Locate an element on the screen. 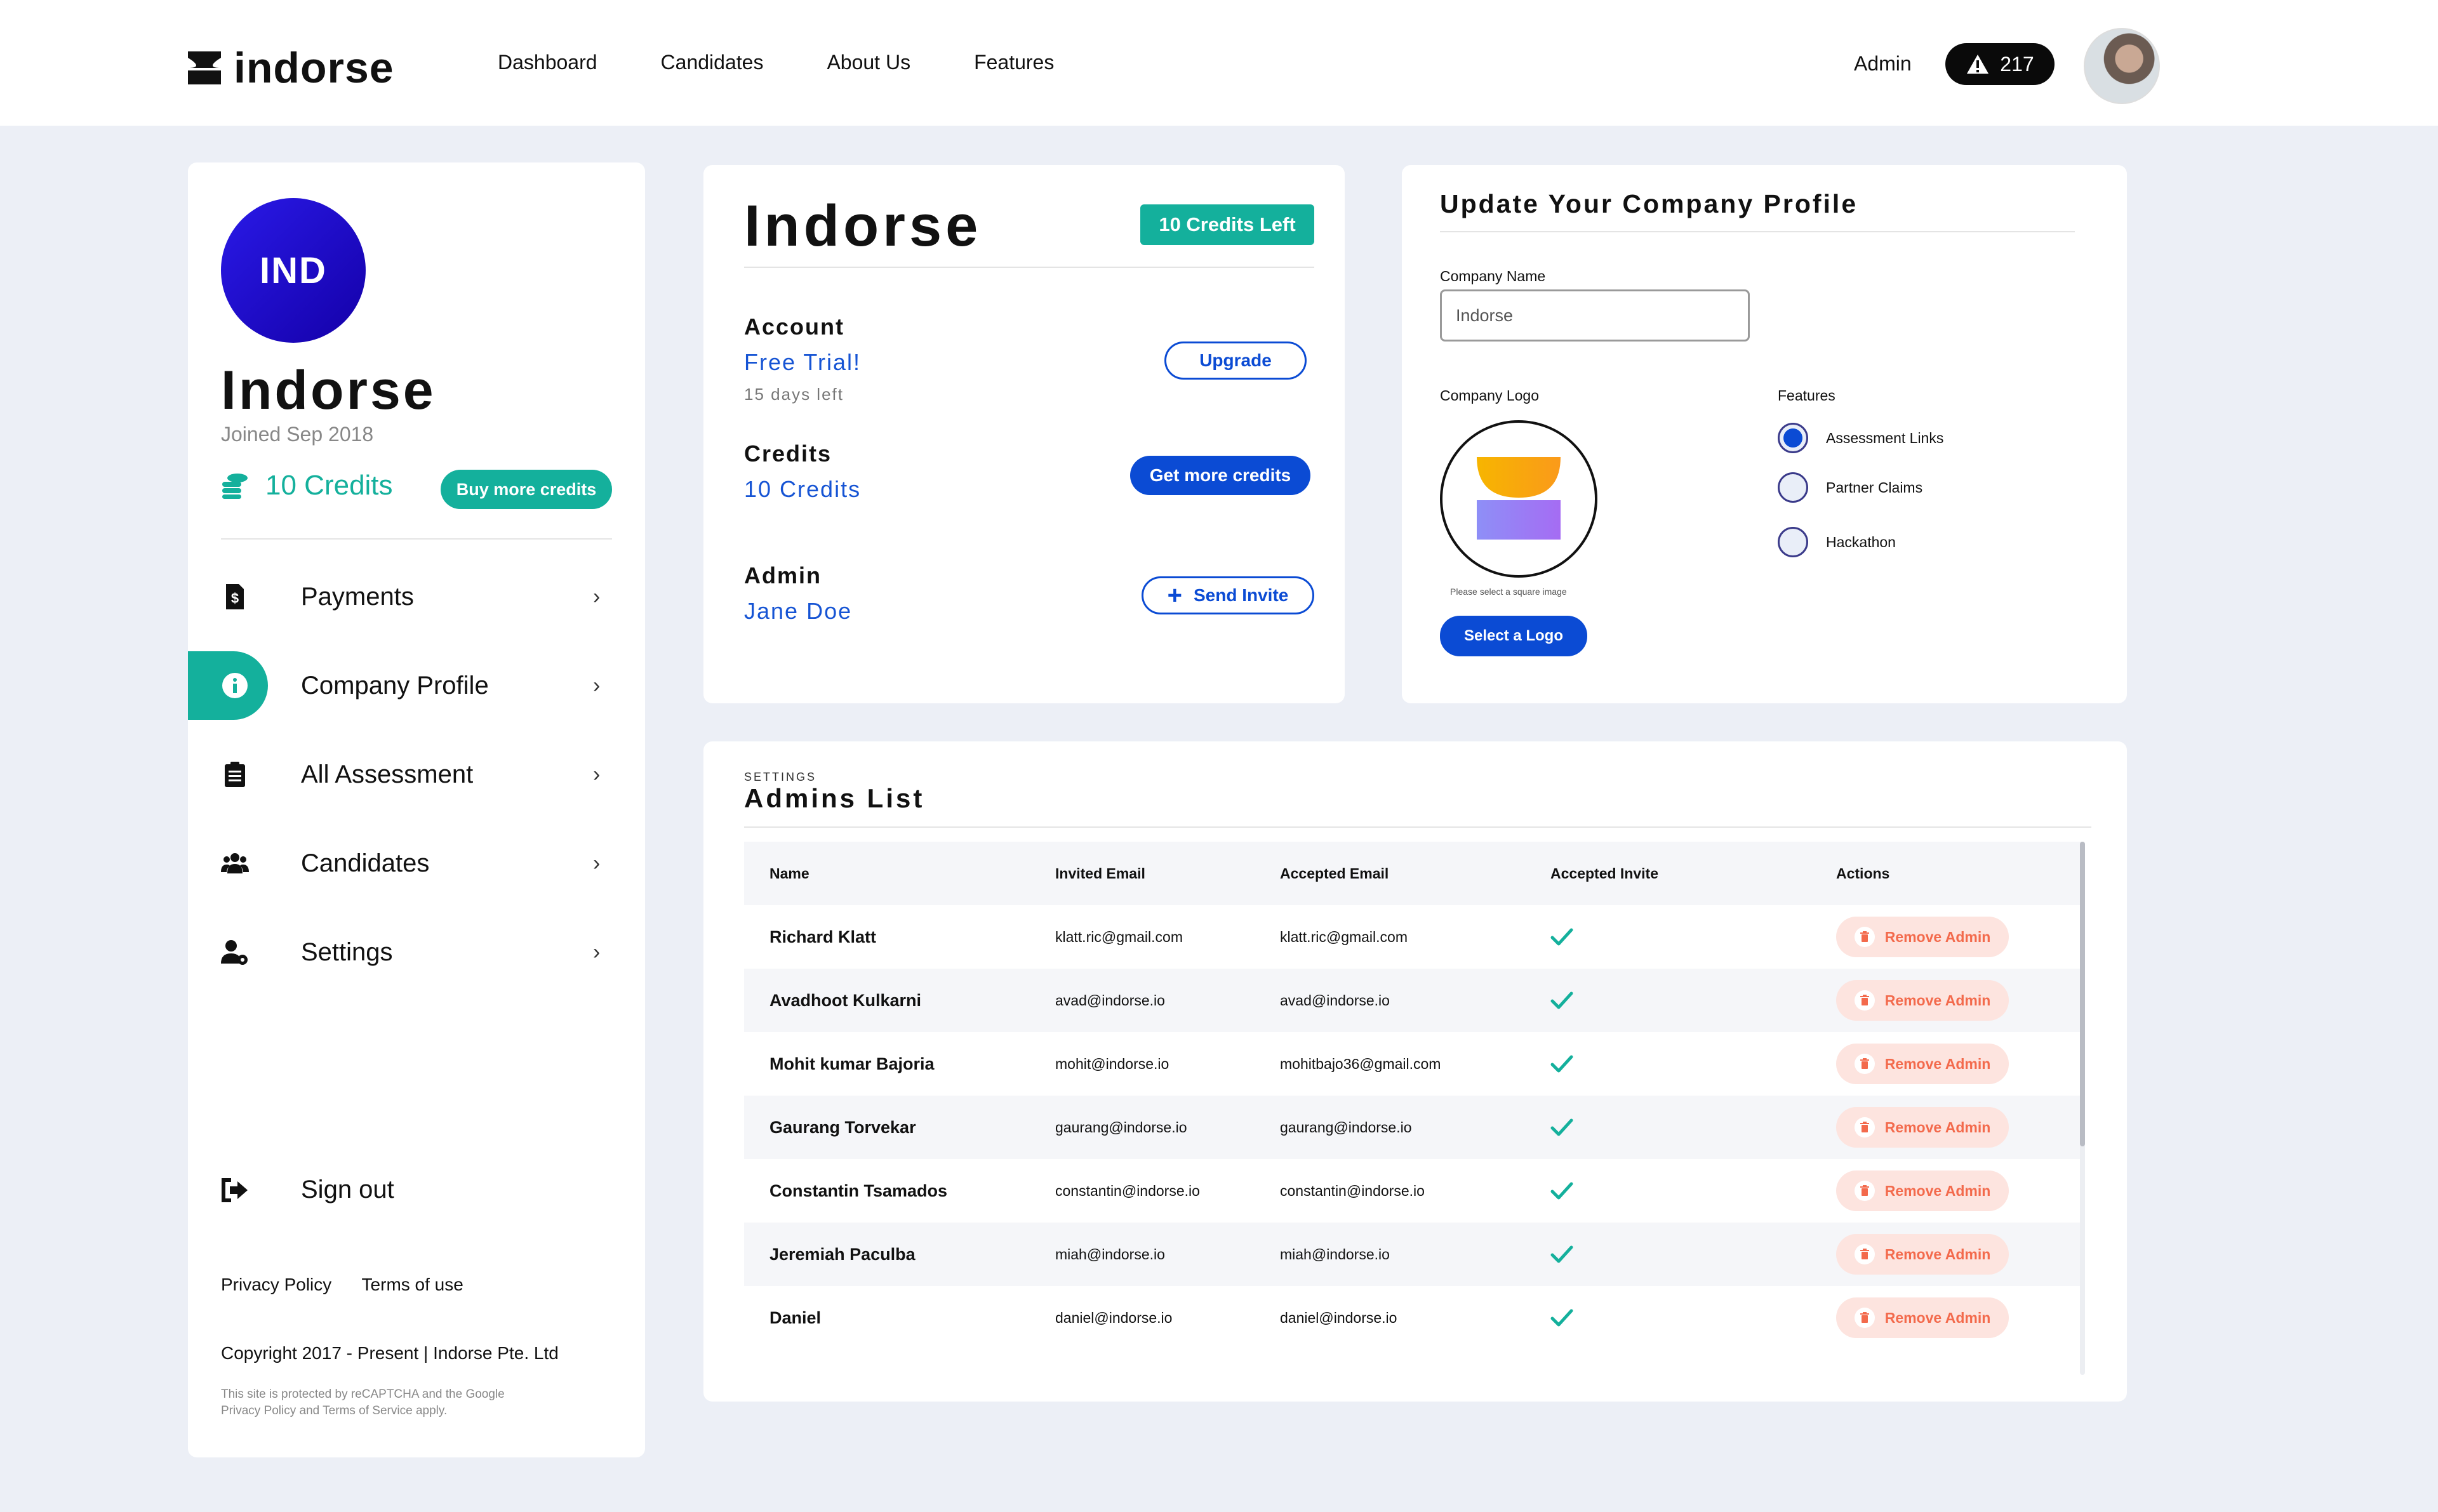 This screenshot has height=1512, width=2438. user-settings-icon is located at coordinates (234, 952).